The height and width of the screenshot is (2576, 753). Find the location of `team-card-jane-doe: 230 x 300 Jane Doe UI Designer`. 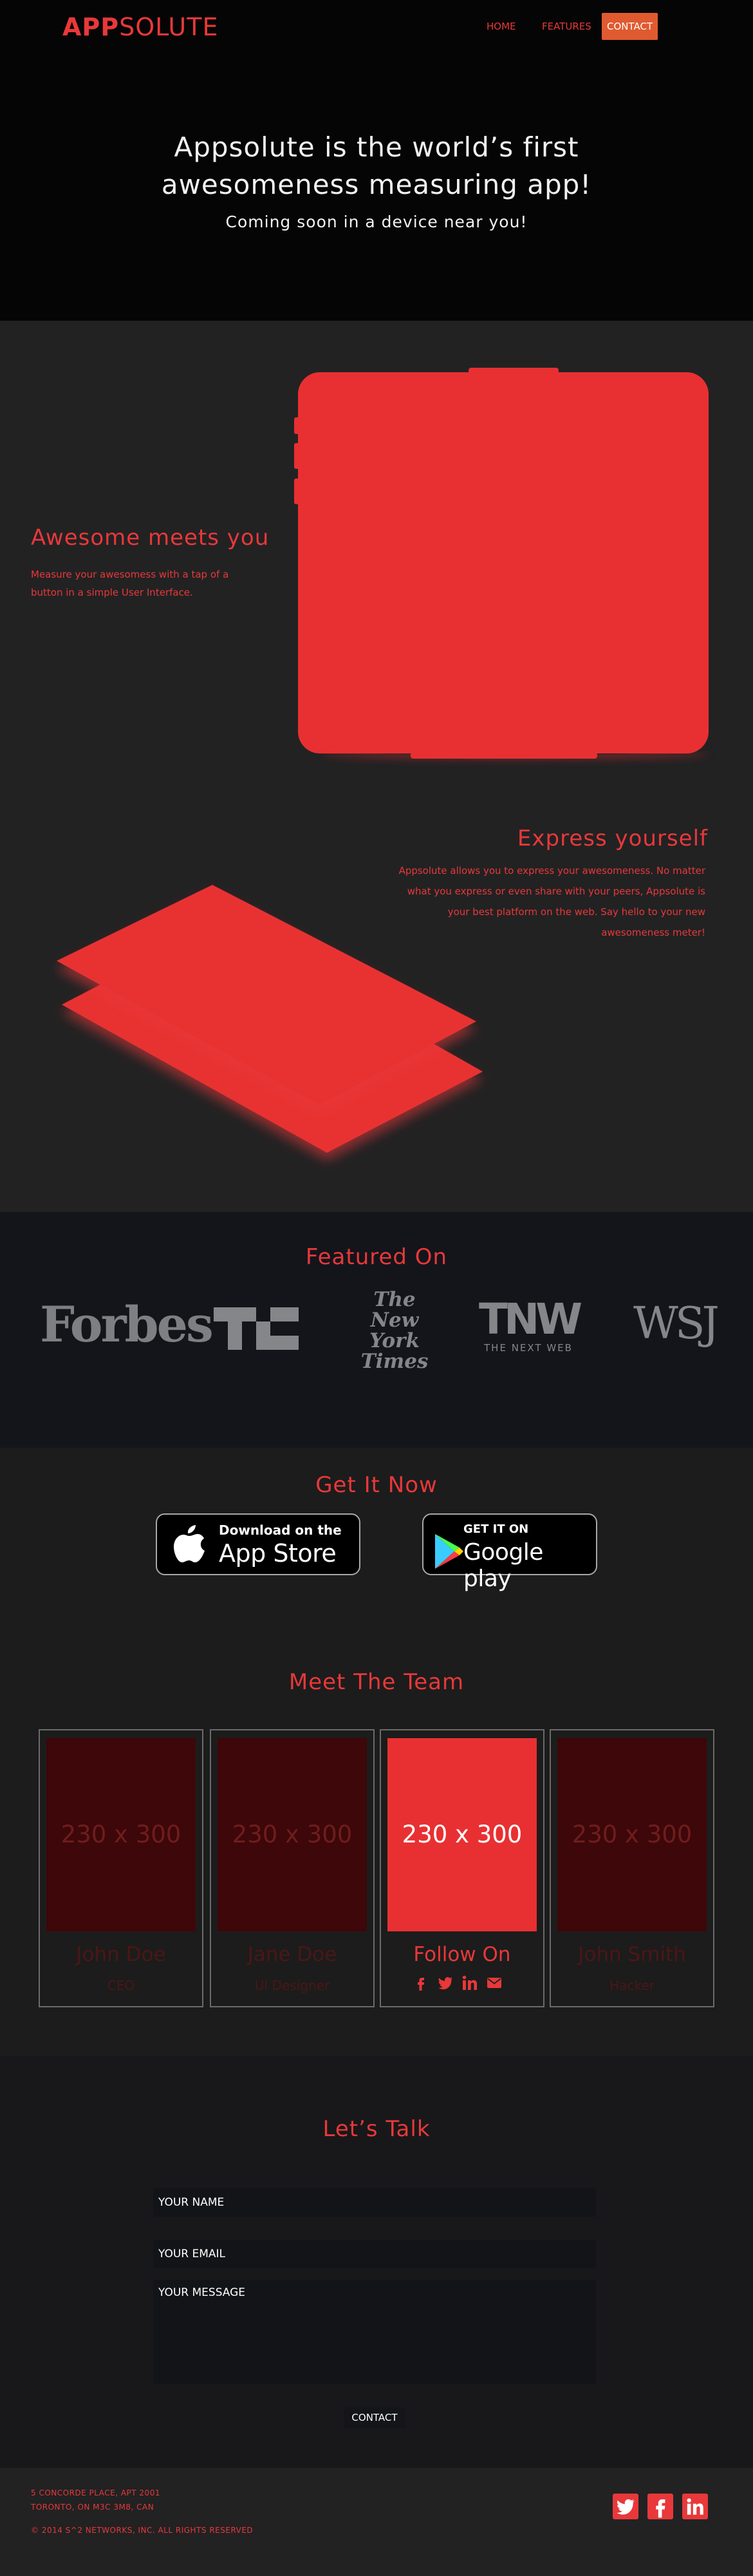

team-card-jane-doe: 230 x 300 Jane Doe UI Designer is located at coordinates (292, 1868).